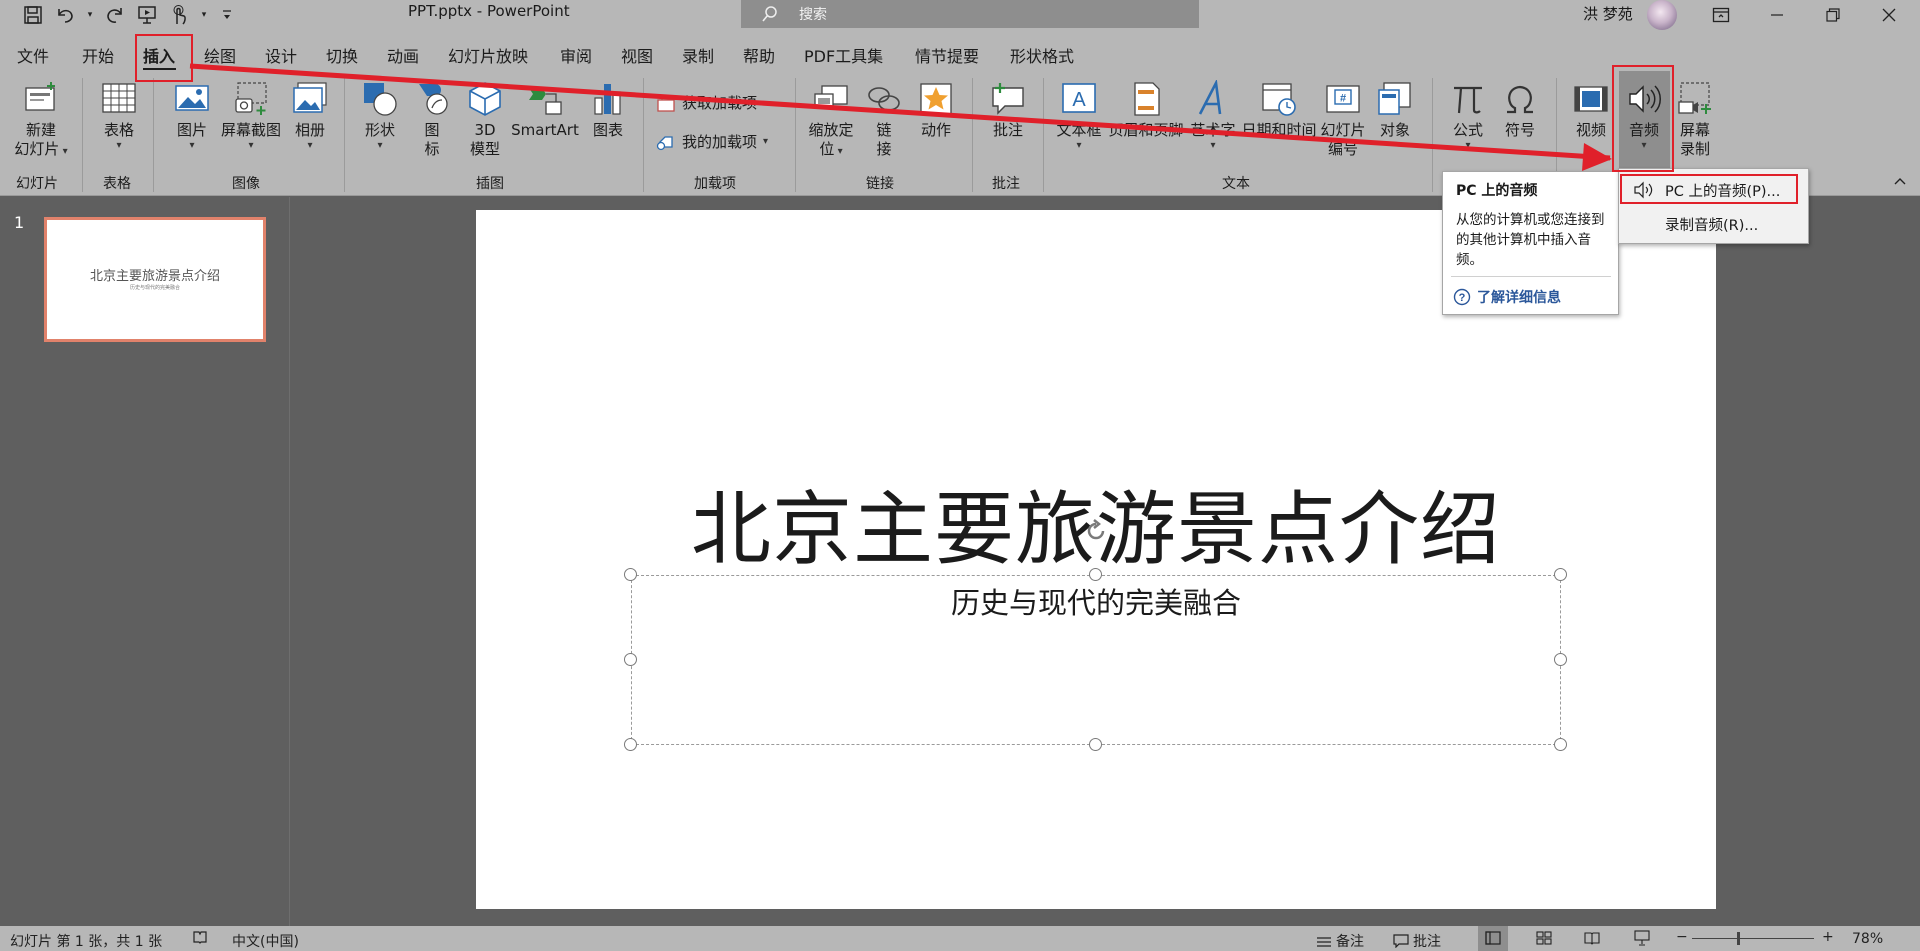  What do you see at coordinates (900, 117) in the screenshot?
I see `annotation-arrow` at bounding box center [900, 117].